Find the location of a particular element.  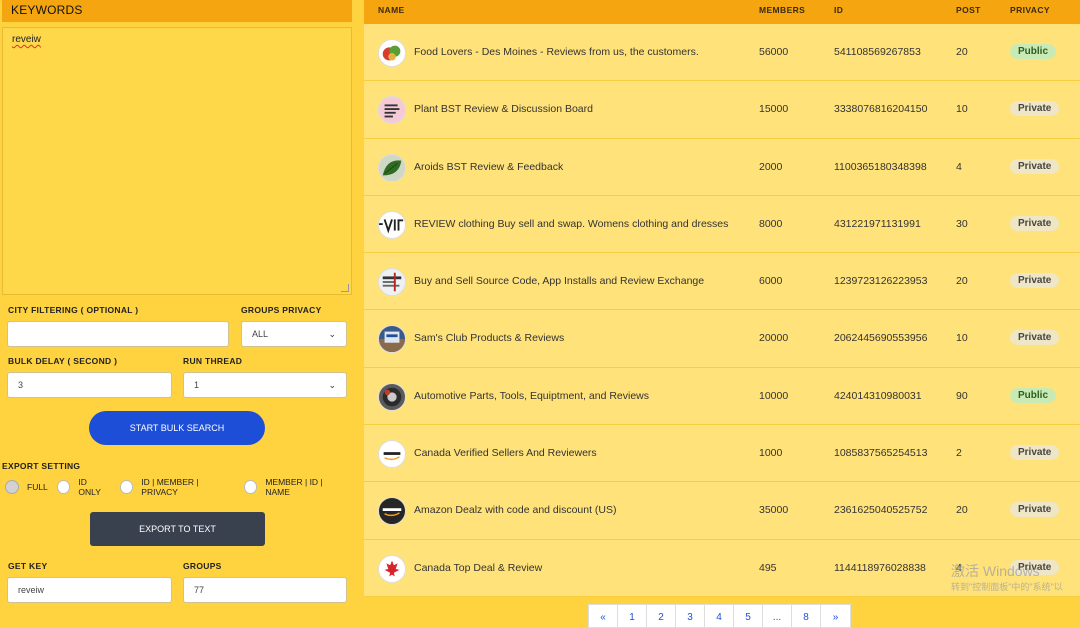

radio-checked-icon is located at coordinates (12, 487).